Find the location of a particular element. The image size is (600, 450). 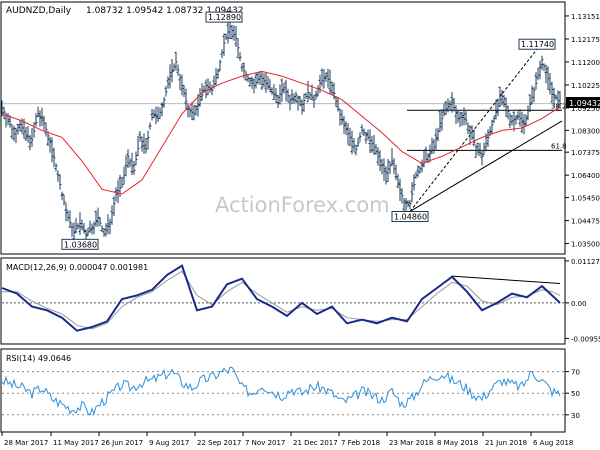

last-price-label: 1.09432 is located at coordinates (584, 103).